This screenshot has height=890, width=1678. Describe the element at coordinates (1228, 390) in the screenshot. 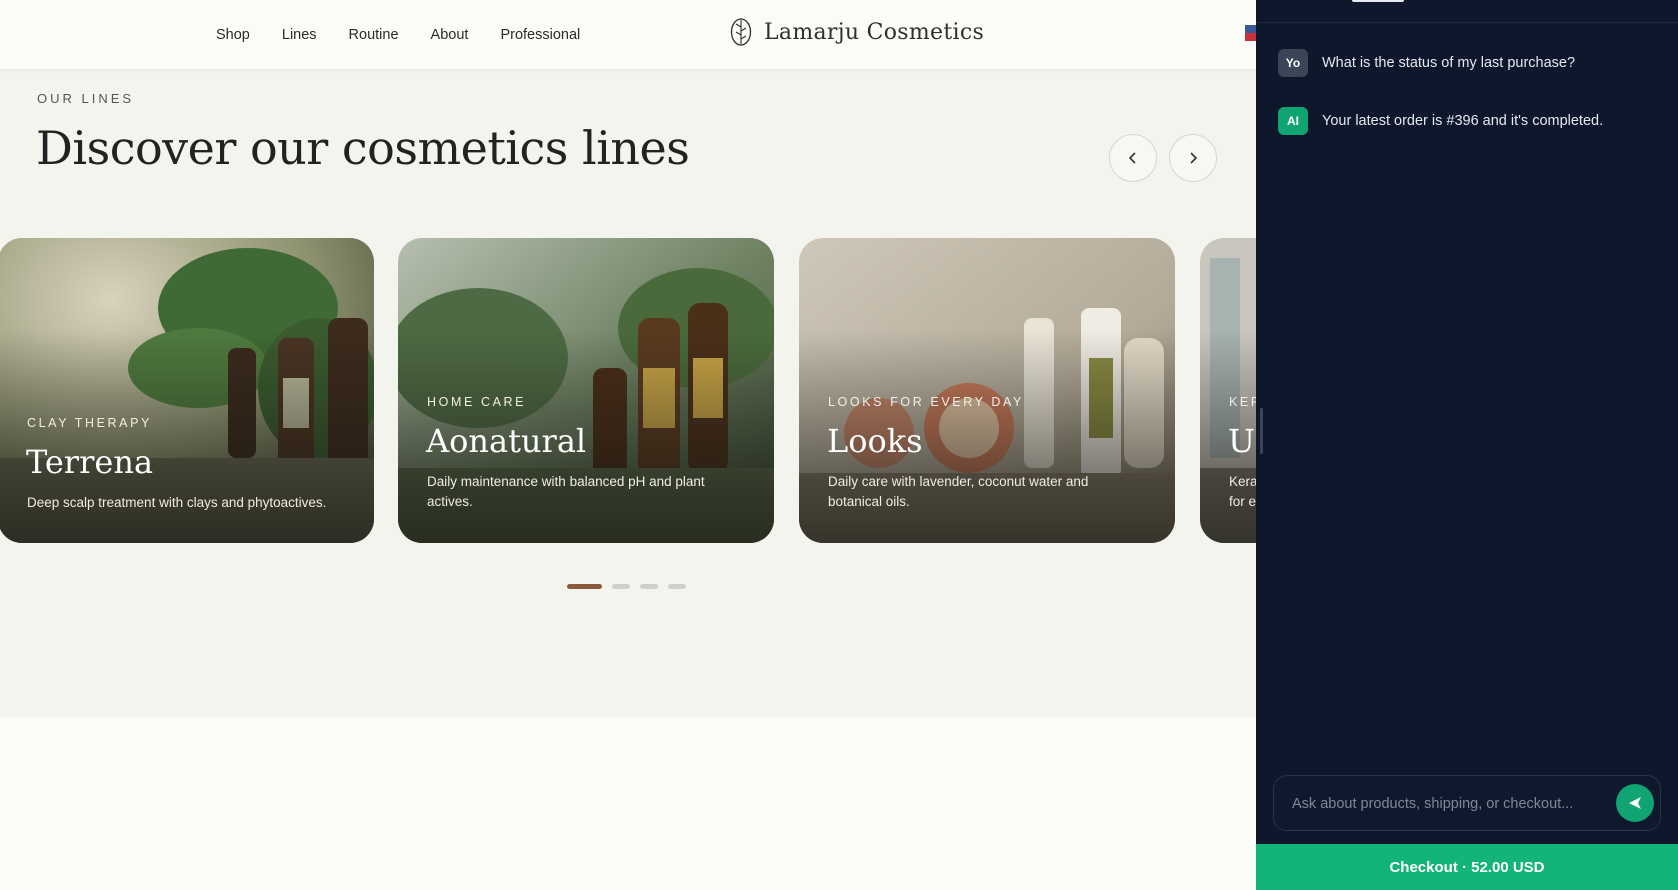

I see `line-card-partial: KER U Kera for e` at that location.